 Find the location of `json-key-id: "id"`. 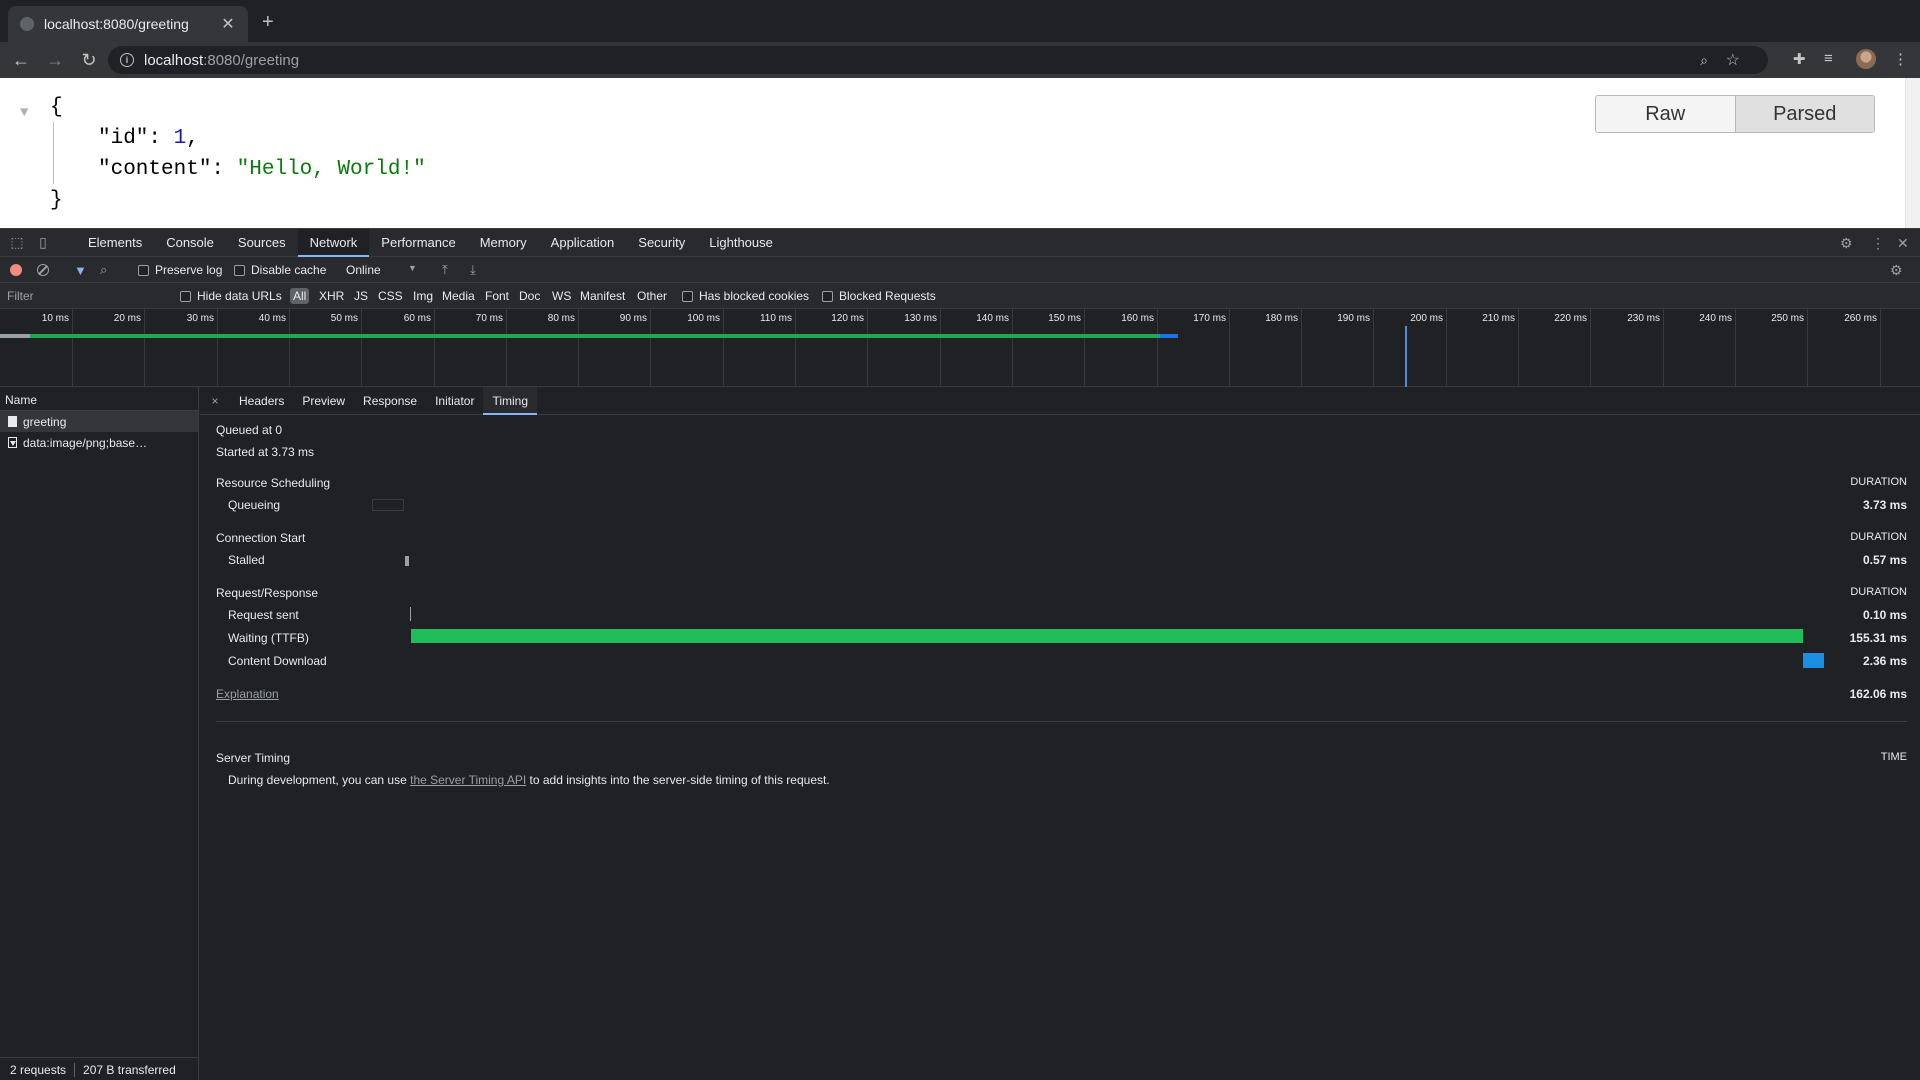

json-key-id: "id" is located at coordinates (123, 138).